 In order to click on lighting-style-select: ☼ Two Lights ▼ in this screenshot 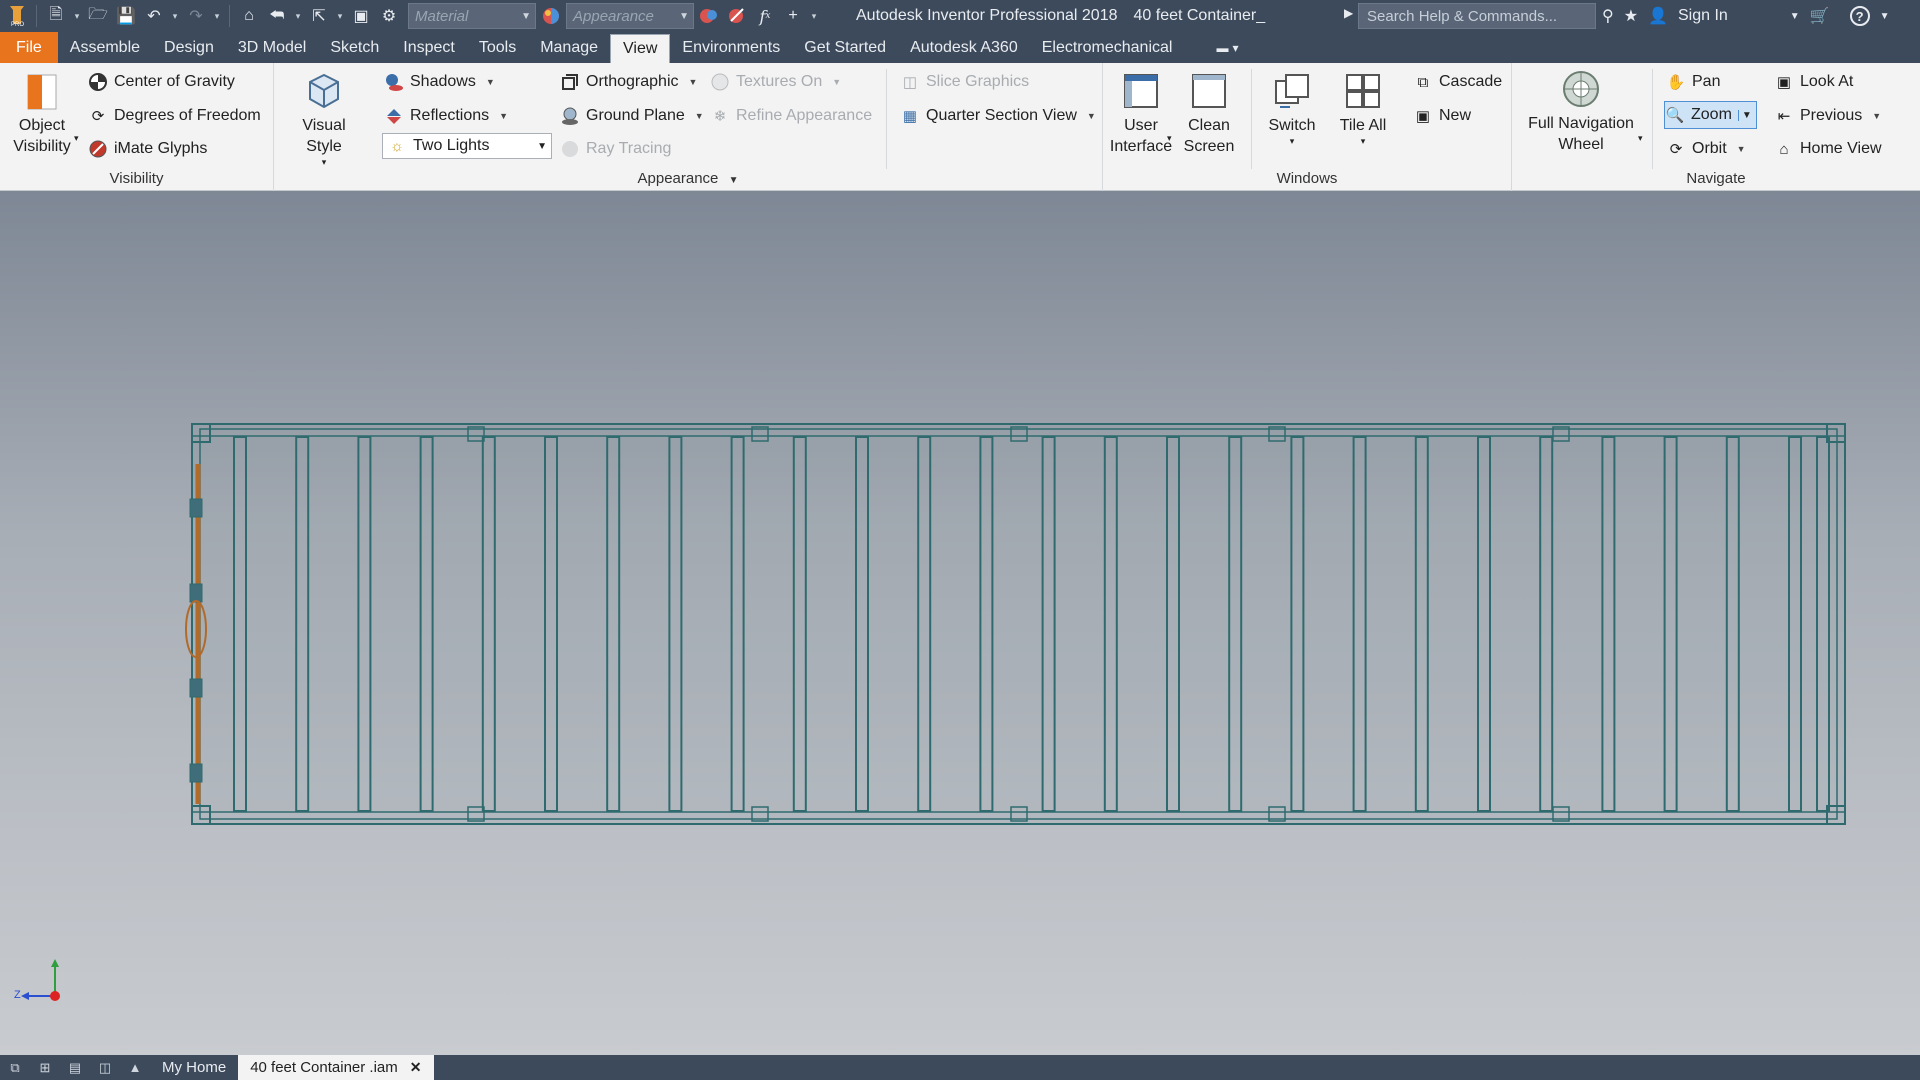, I will do `click(467, 146)`.